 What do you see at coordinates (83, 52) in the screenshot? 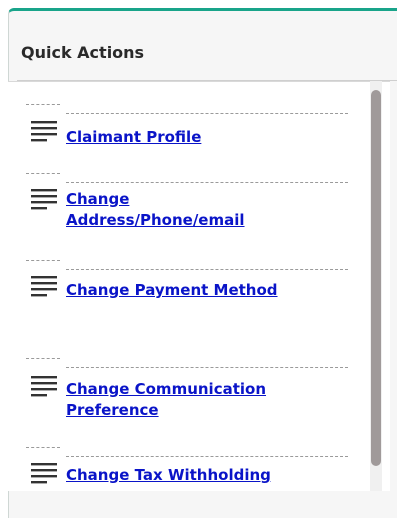
I see `panel-title: Quick Actions` at bounding box center [83, 52].